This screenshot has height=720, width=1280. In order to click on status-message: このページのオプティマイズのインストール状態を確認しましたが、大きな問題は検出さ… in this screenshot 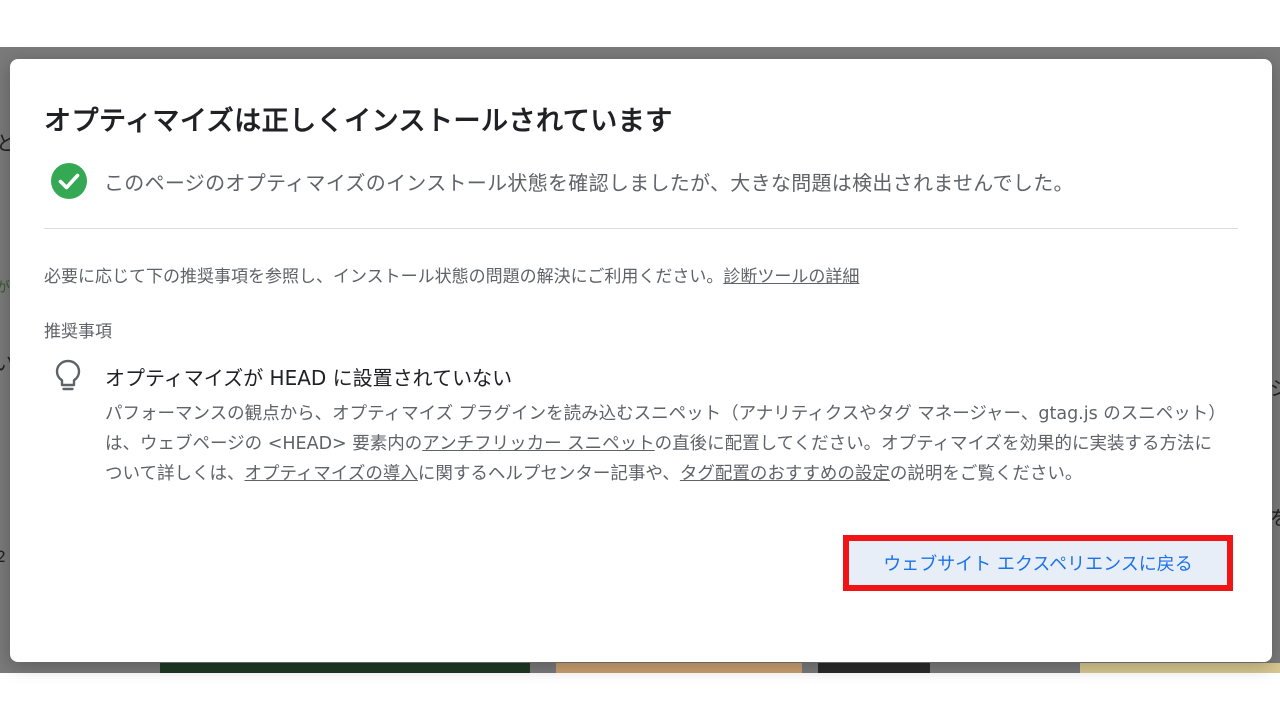, I will do `click(589, 182)`.